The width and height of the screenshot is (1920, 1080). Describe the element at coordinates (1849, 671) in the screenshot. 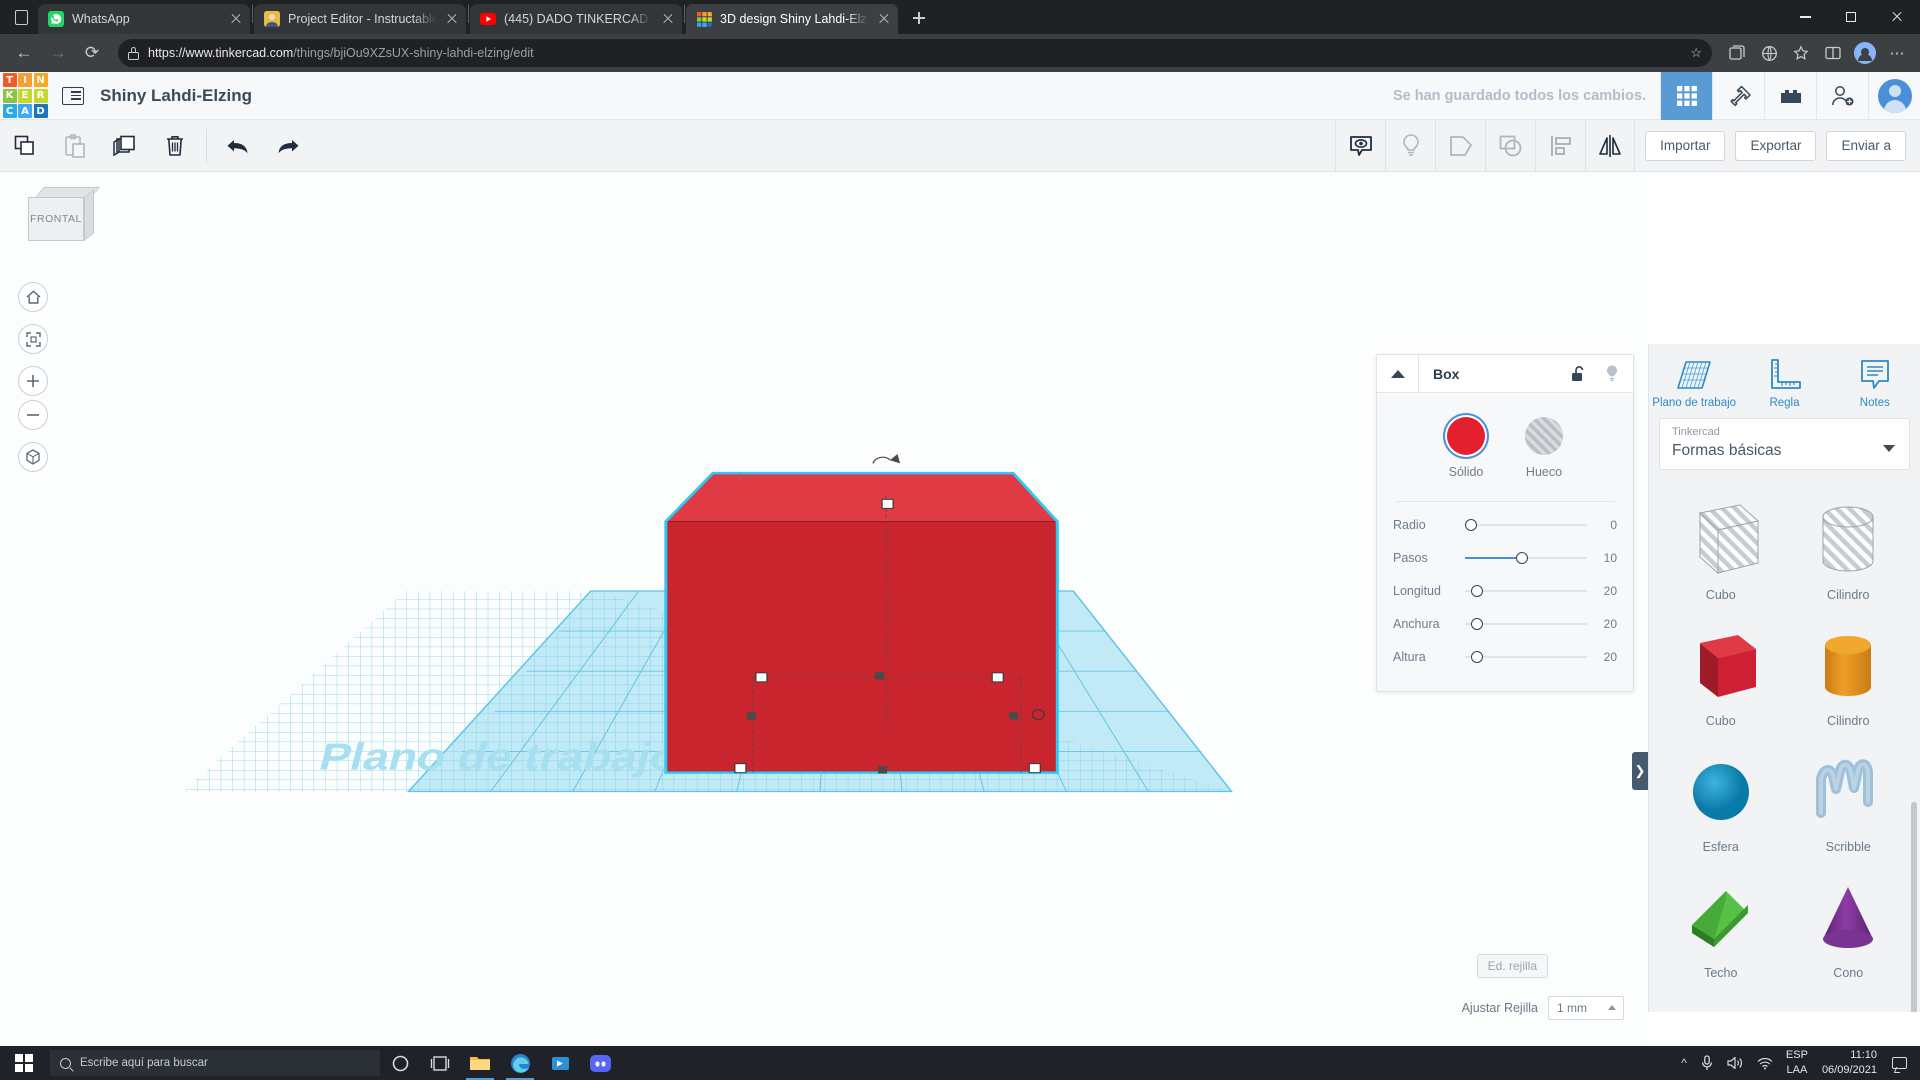

I see `shape-item-cilindro-solid: Cilindro` at that location.